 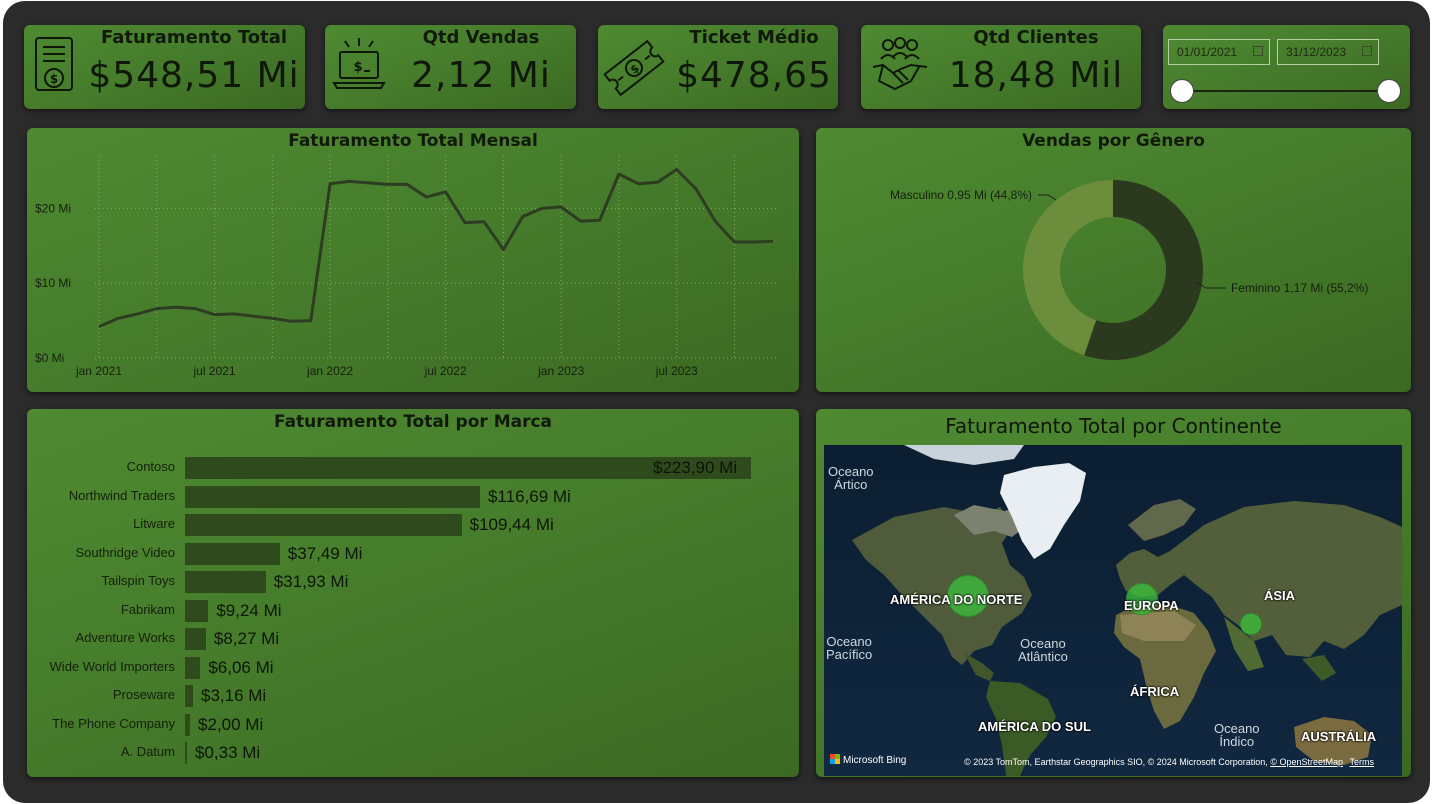 What do you see at coordinates (1286, 91) in the screenshot?
I see `slider-track` at bounding box center [1286, 91].